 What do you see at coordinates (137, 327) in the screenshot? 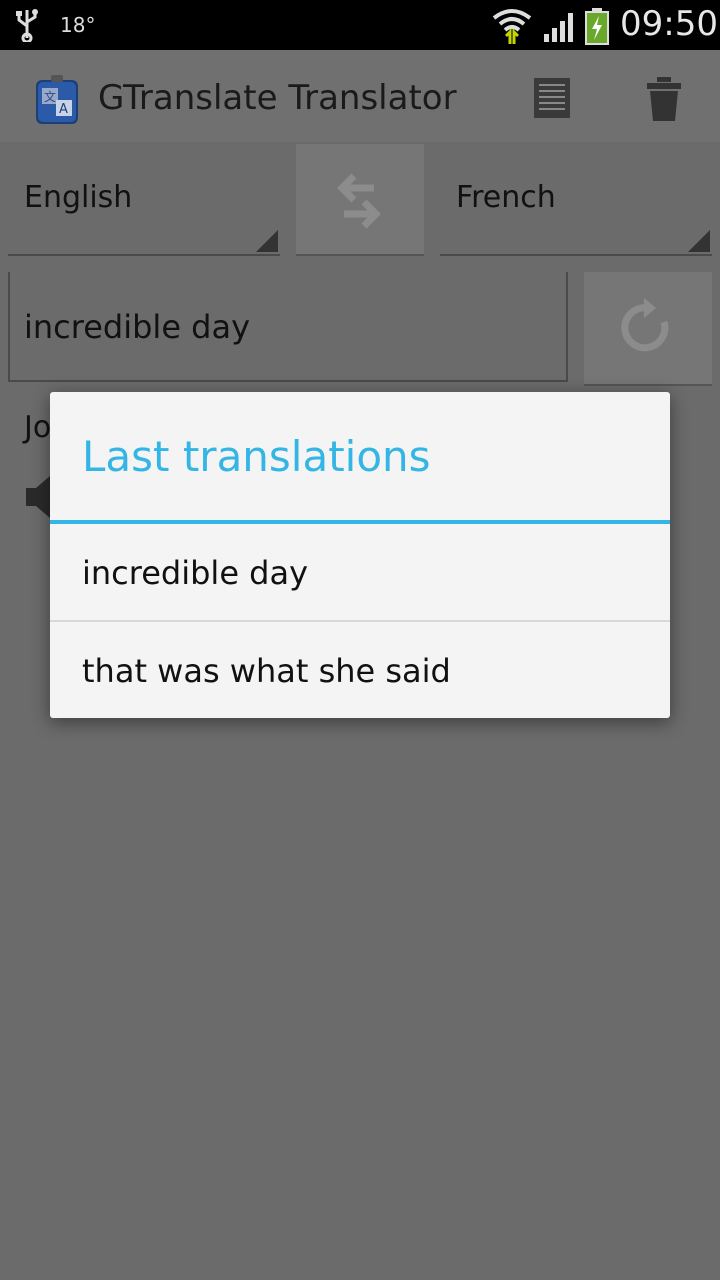
I see `input-value: incredible day` at bounding box center [137, 327].